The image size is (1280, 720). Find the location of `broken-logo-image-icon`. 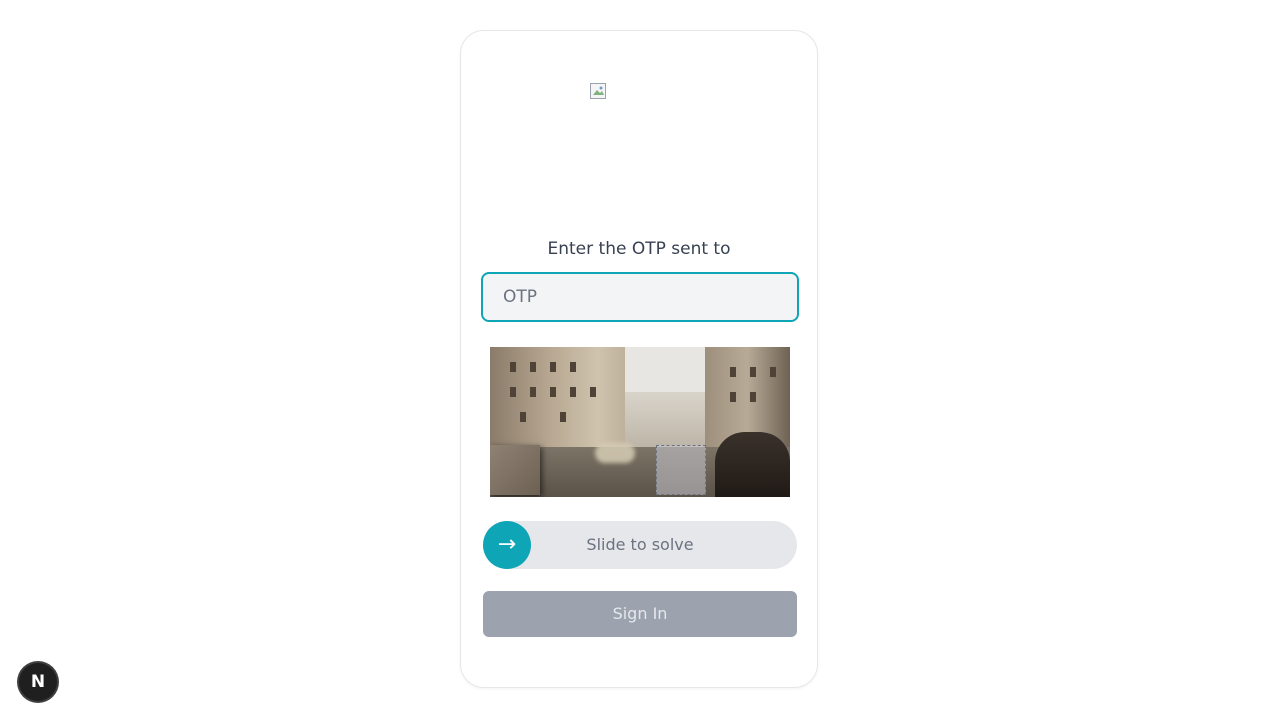

broken-logo-image-icon is located at coordinates (598, 91).